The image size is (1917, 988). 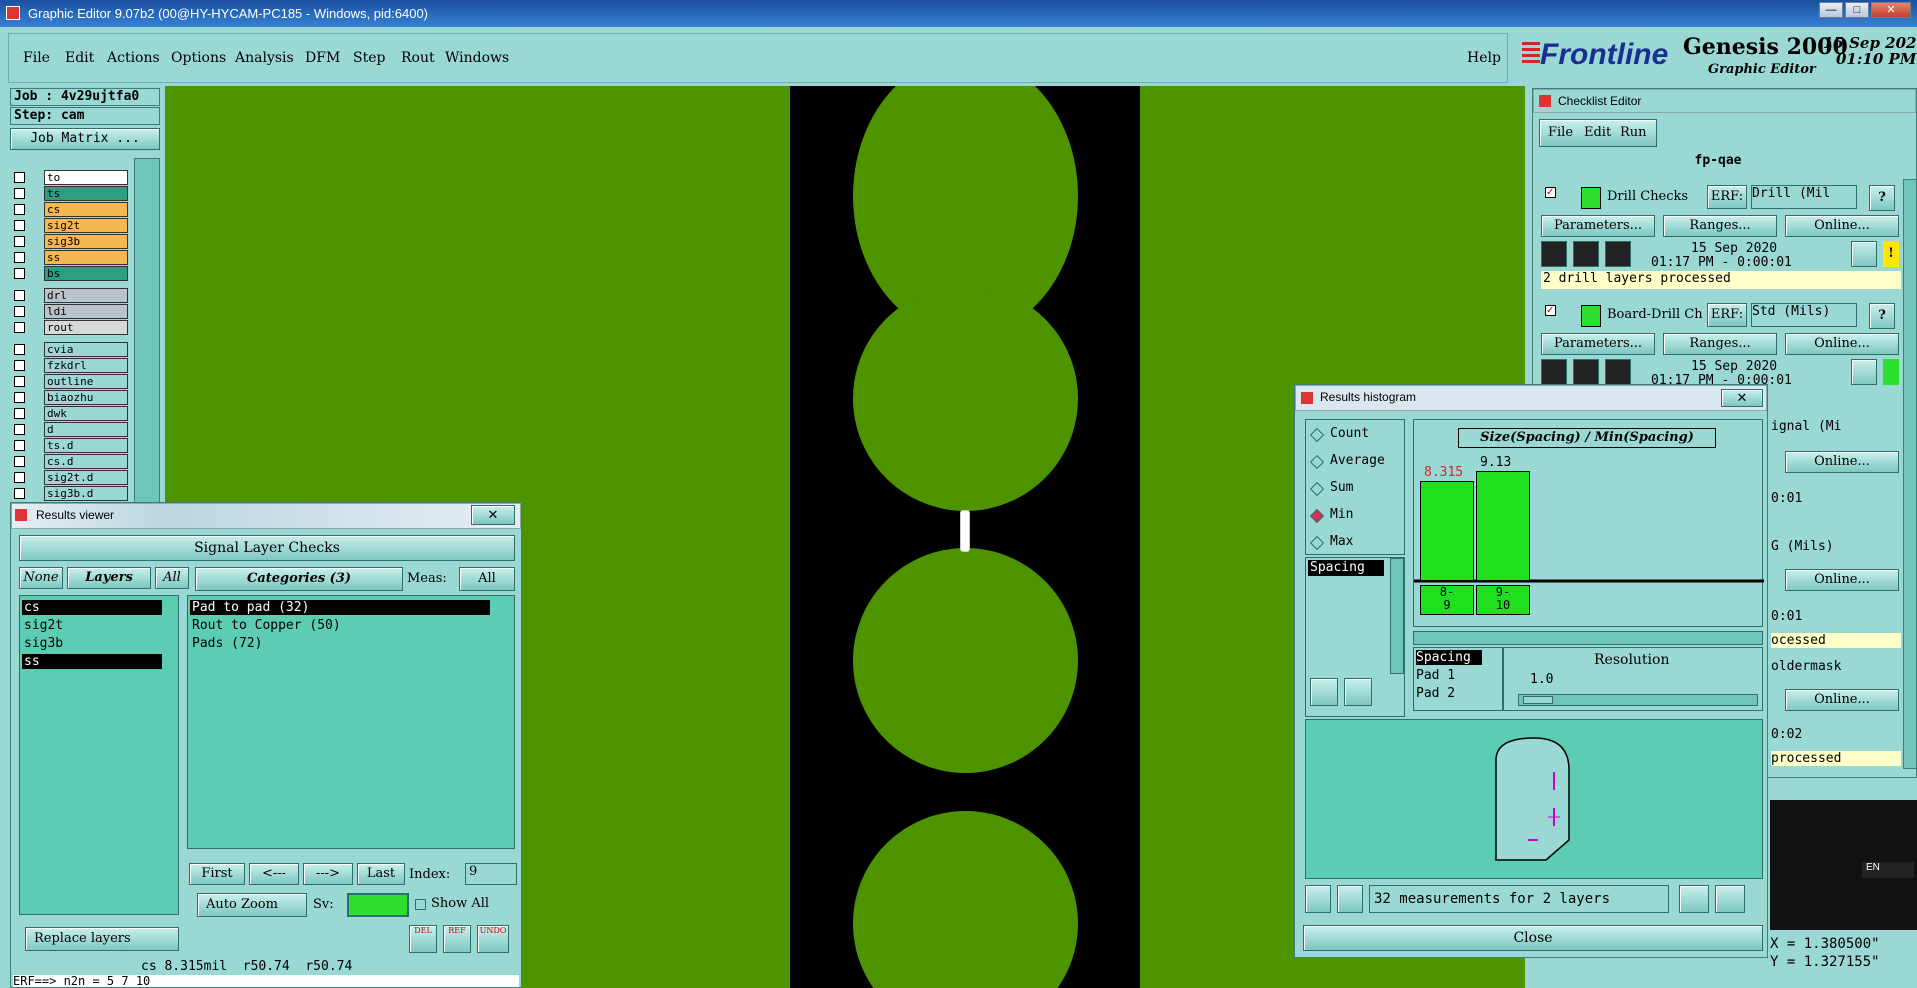 What do you see at coordinates (965, 531) in the screenshot?
I see `spacing-marker` at bounding box center [965, 531].